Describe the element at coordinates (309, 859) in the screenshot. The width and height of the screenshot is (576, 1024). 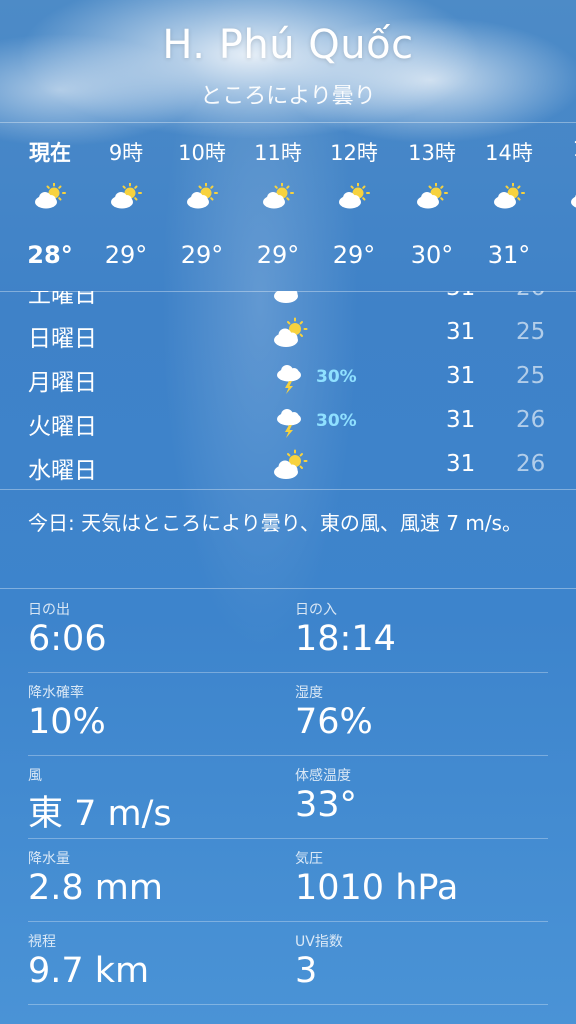
I see `detail-label: 気圧` at that location.